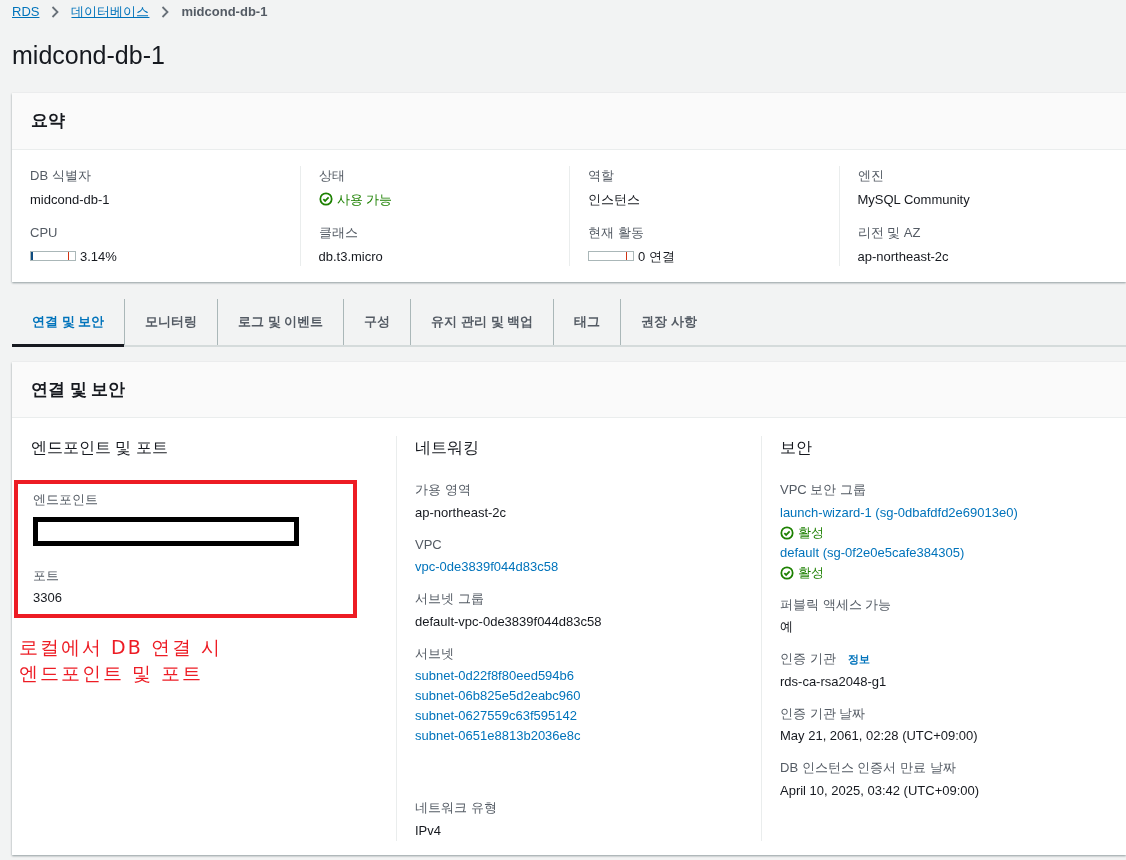 This screenshot has height=860, width=1126. Describe the element at coordinates (100, 448) in the screenshot. I see `column-heading: 엔드포인트 및 포트` at that location.